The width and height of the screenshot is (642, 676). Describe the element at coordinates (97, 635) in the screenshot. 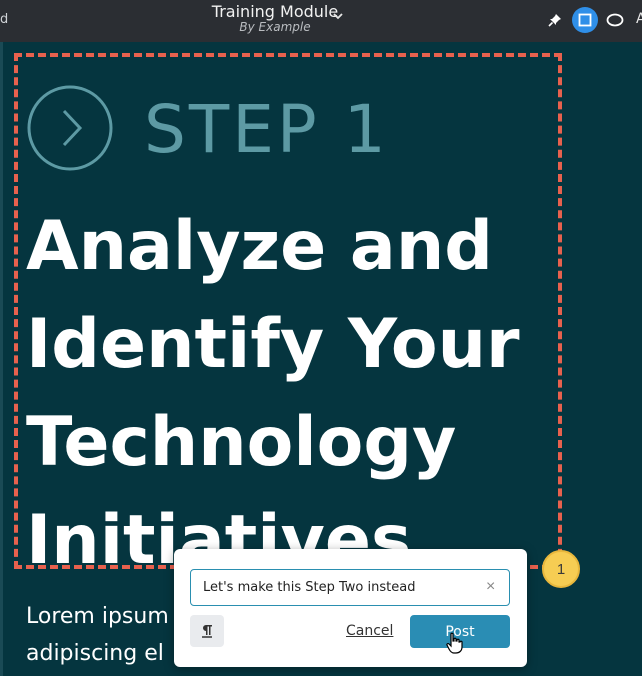

I see `slide-body-text: Lorem ipsum adipiscing el` at that location.